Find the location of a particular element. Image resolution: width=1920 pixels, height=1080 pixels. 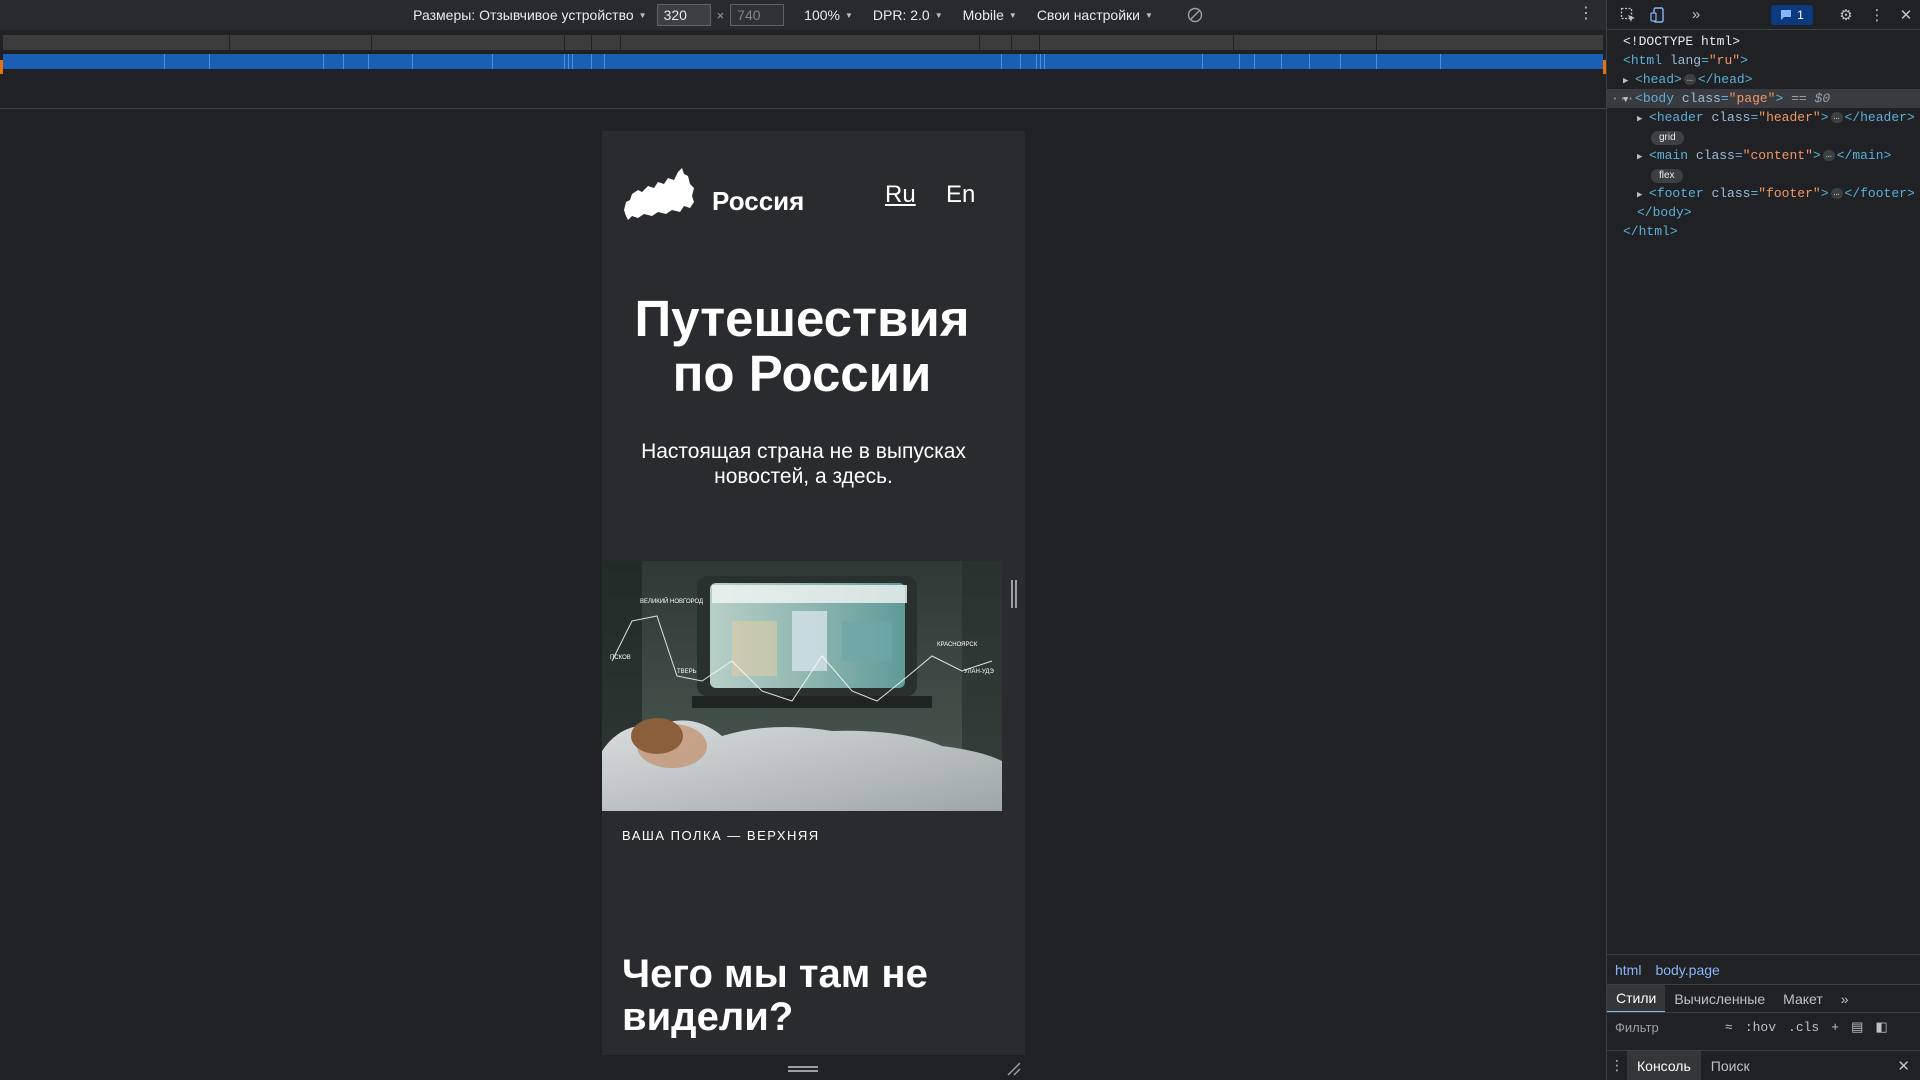

selected-node-marker: == $0 is located at coordinates (1811, 98).